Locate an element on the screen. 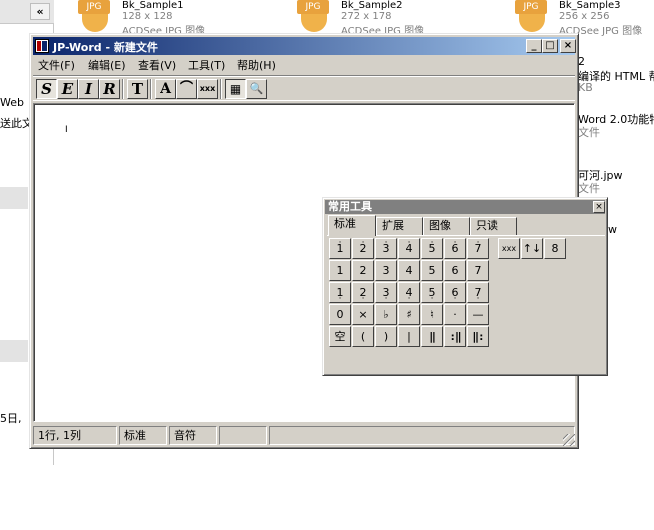 This screenshot has width=654, height=530. status-bar: 1行, 1列 标准 音符 is located at coordinates (304, 436).